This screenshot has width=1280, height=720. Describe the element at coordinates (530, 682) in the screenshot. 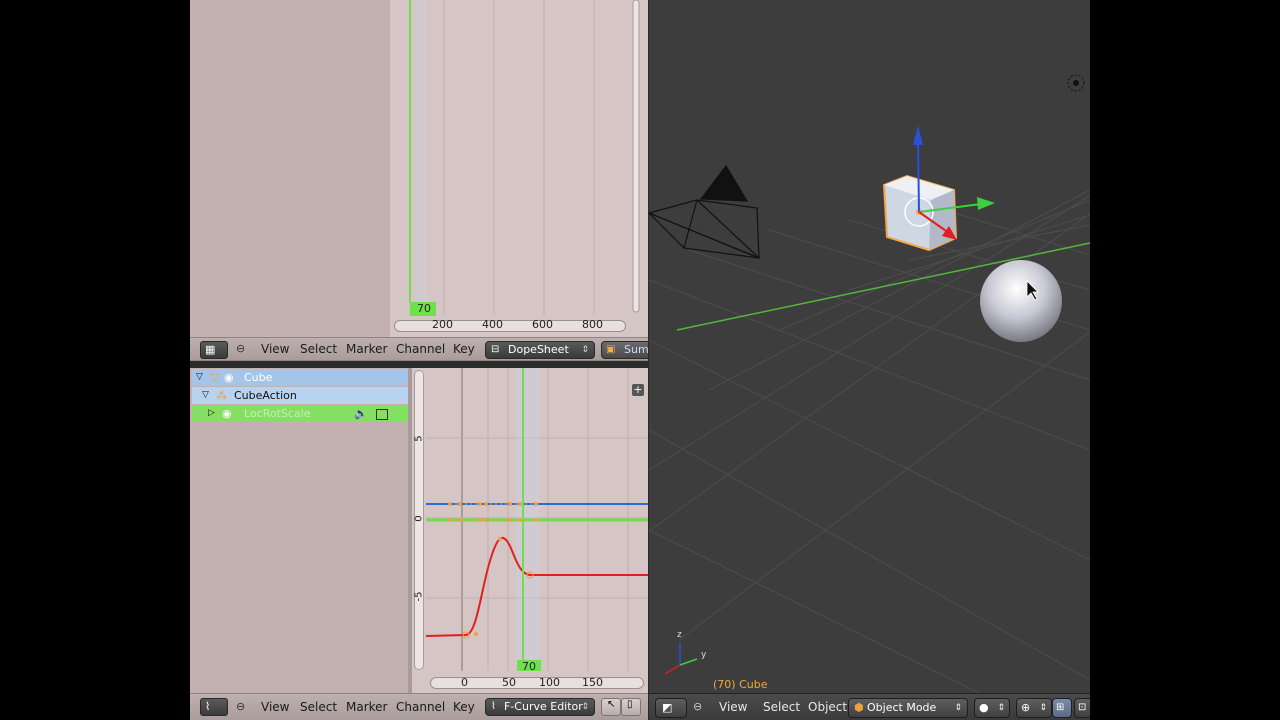

I see `graph-x-axis: 0 50 100 150` at that location.